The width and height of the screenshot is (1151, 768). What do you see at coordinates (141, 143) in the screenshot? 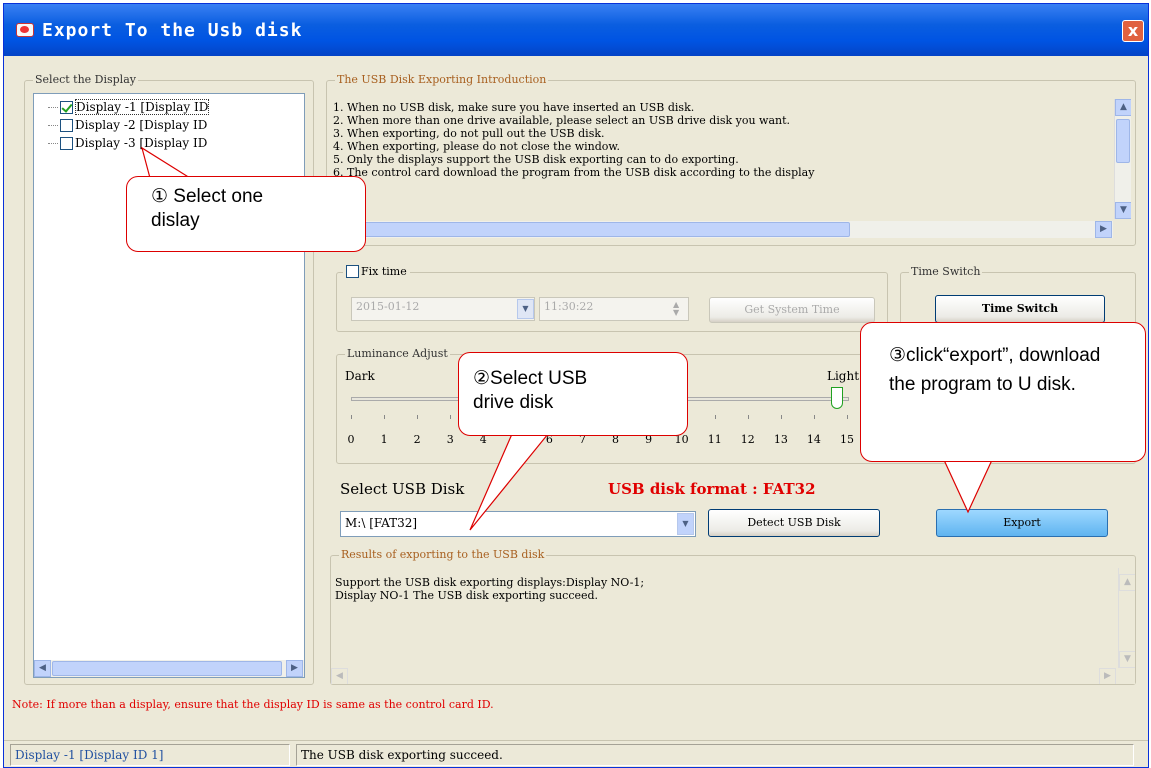
I see `display-3-label: Display -3 [Display ID` at bounding box center [141, 143].